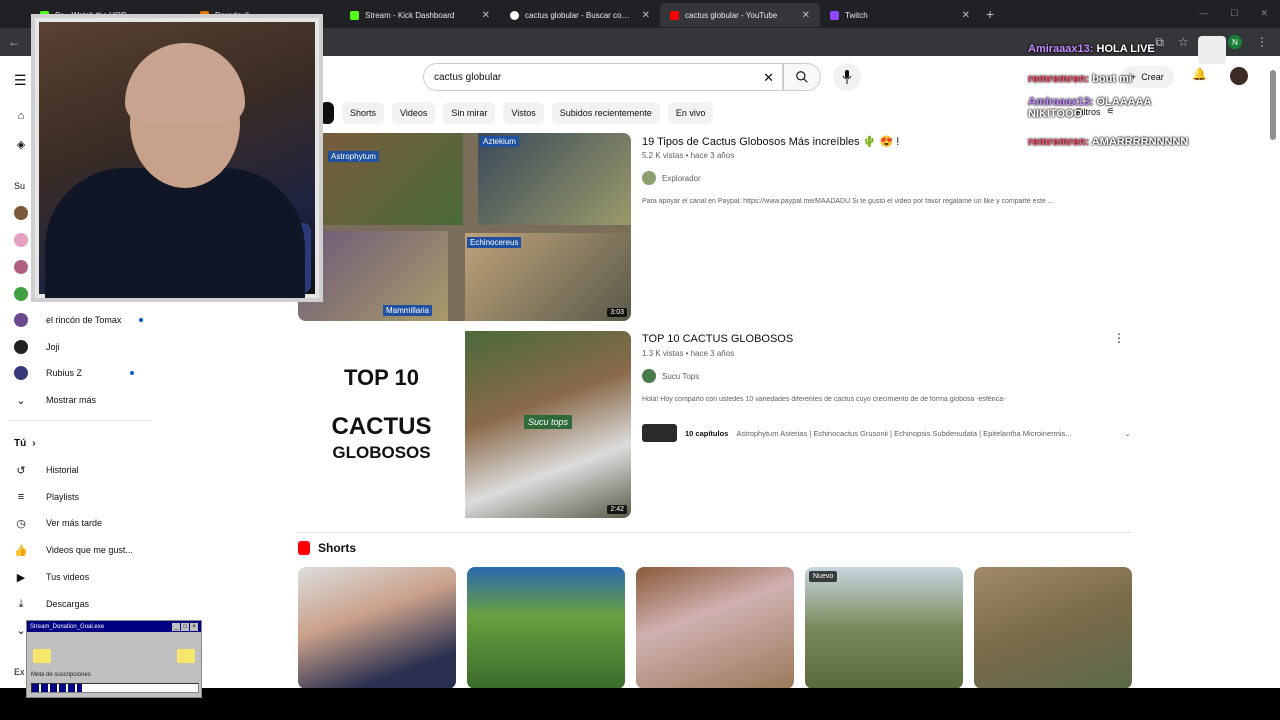 This screenshot has height=720, width=1280. What do you see at coordinates (659, 433) in the screenshot?
I see `chapter-thumb` at bounding box center [659, 433].